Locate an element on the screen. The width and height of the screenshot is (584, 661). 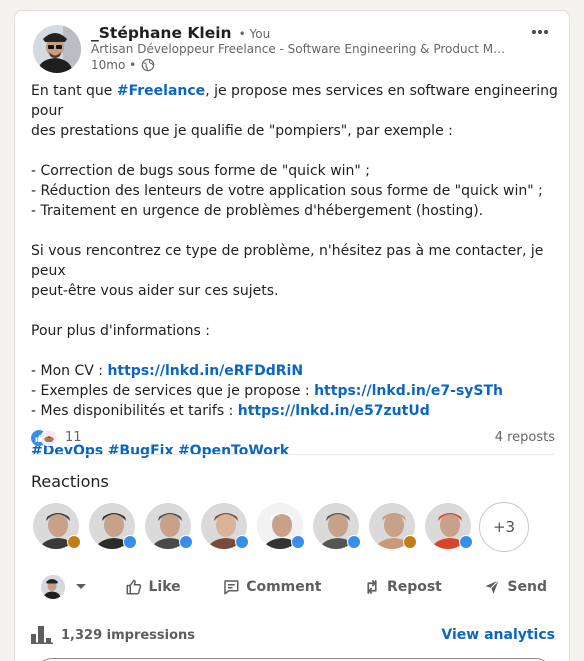
post-meta: 10mo • is located at coordinates (123, 65).